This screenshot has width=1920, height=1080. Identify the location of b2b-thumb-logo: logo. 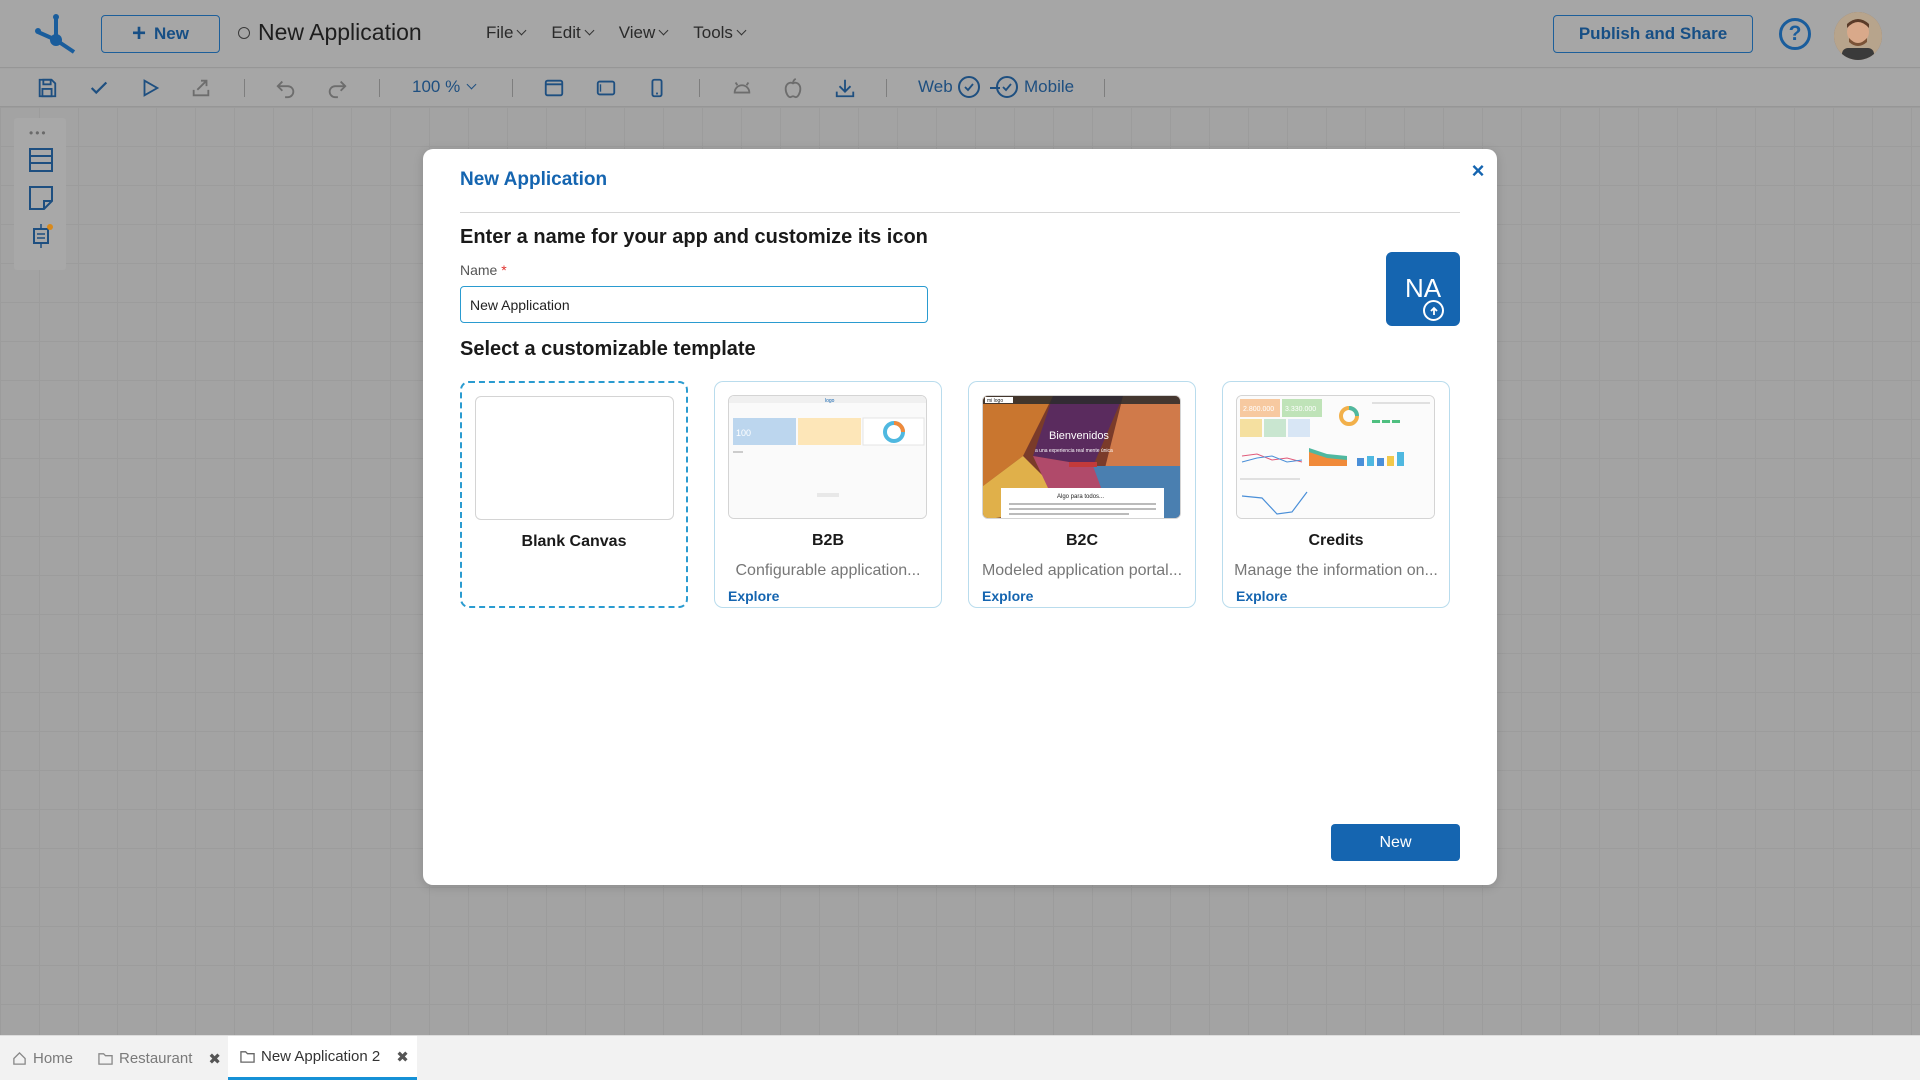
(830, 401).